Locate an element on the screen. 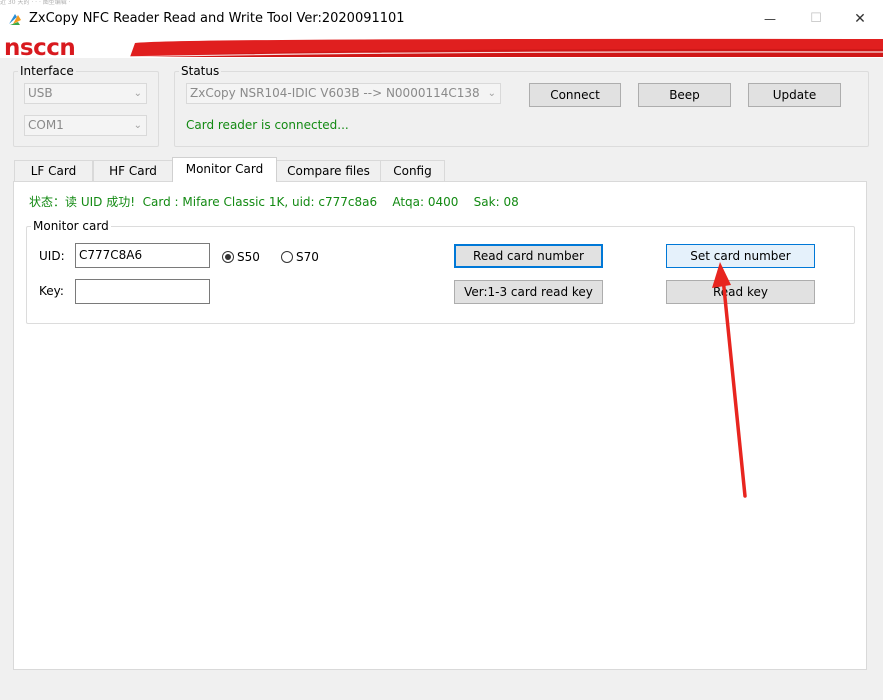 The image size is (883, 700). close-icon: ✕ is located at coordinates (860, 18).